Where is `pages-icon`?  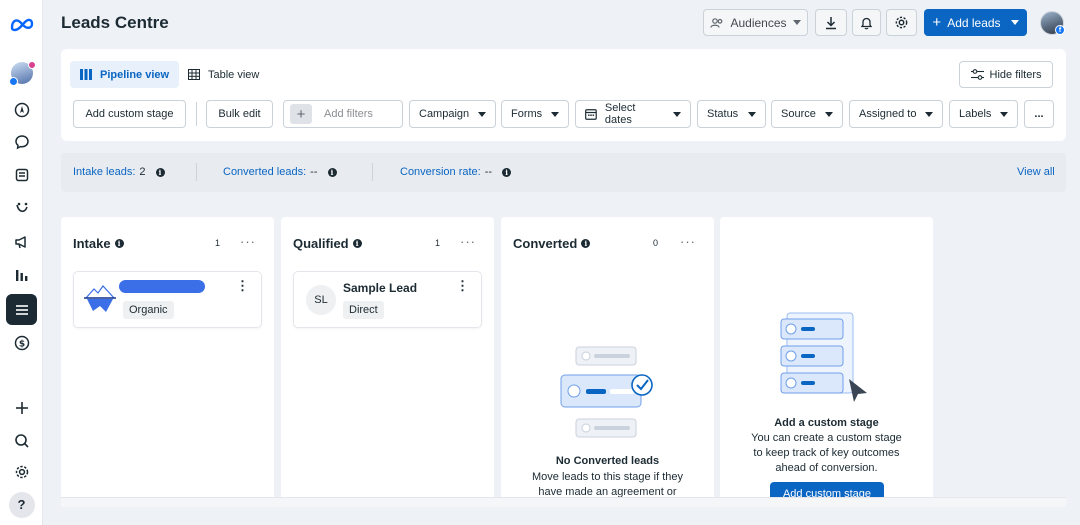 pages-icon is located at coordinates (21, 174).